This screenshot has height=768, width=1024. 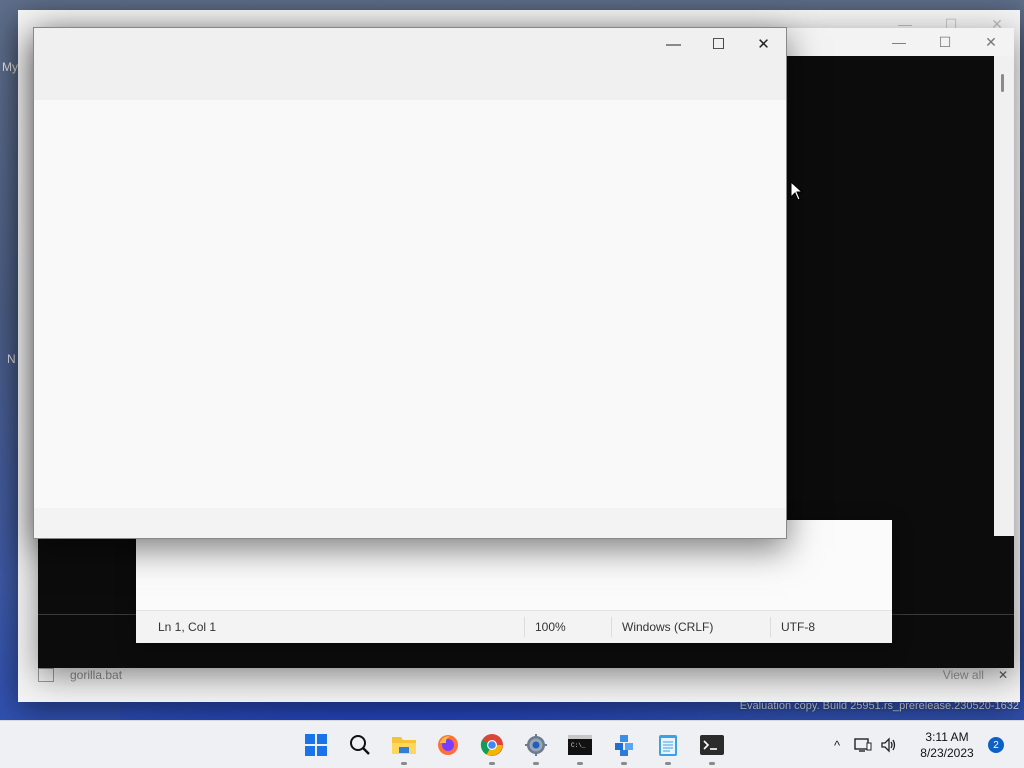 What do you see at coordinates (963, 675) in the screenshot?
I see `view-all-link: View all` at bounding box center [963, 675].